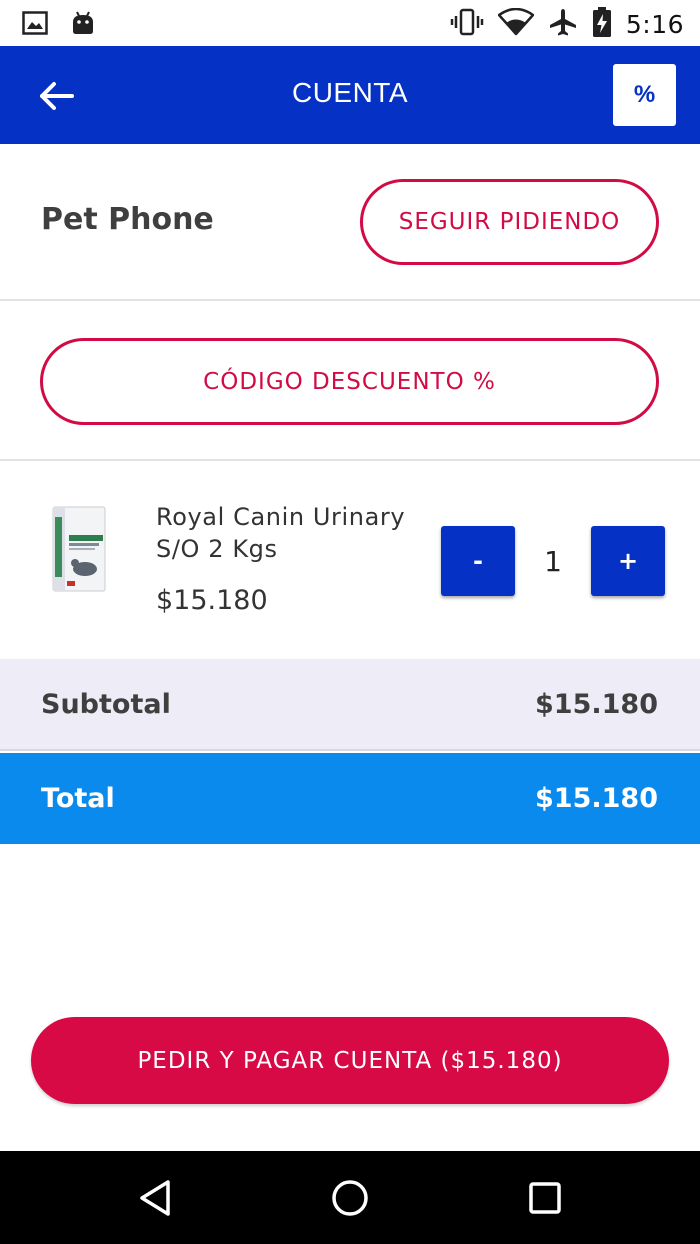  I want to click on discount-section: CÓDIGO DESCUENTO %, so click(350, 381).